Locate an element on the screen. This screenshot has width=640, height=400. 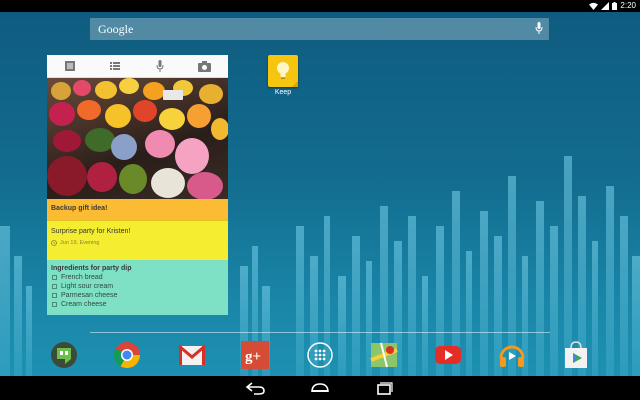
dock-divider is located at coordinates (320, 332).